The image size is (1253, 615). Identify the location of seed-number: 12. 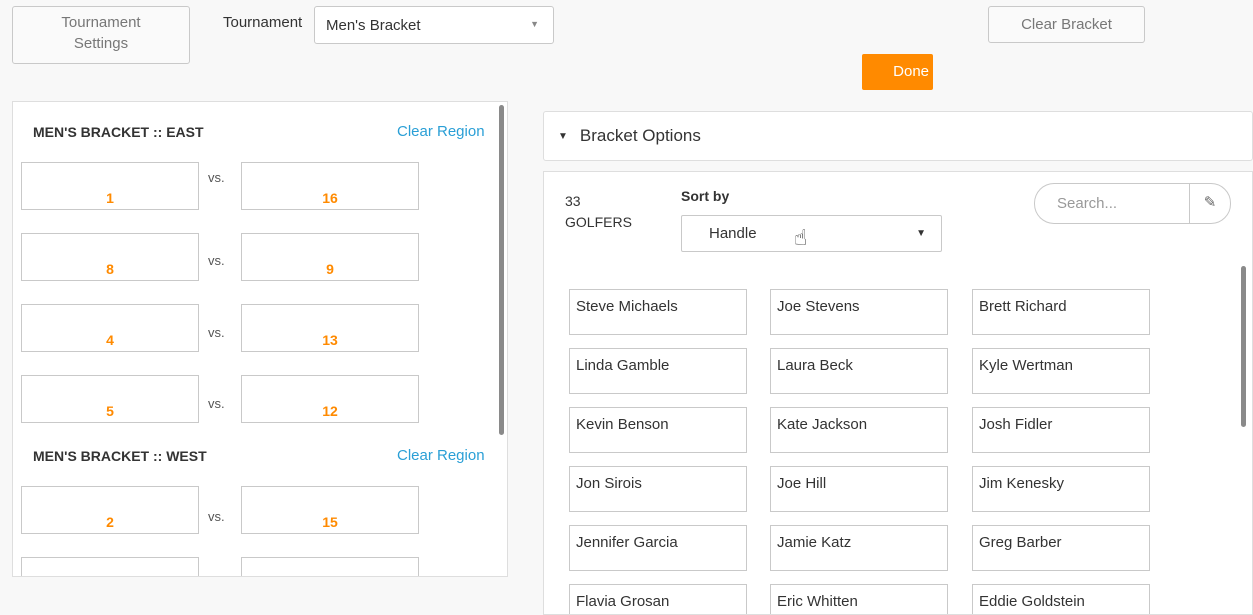
(330, 411).